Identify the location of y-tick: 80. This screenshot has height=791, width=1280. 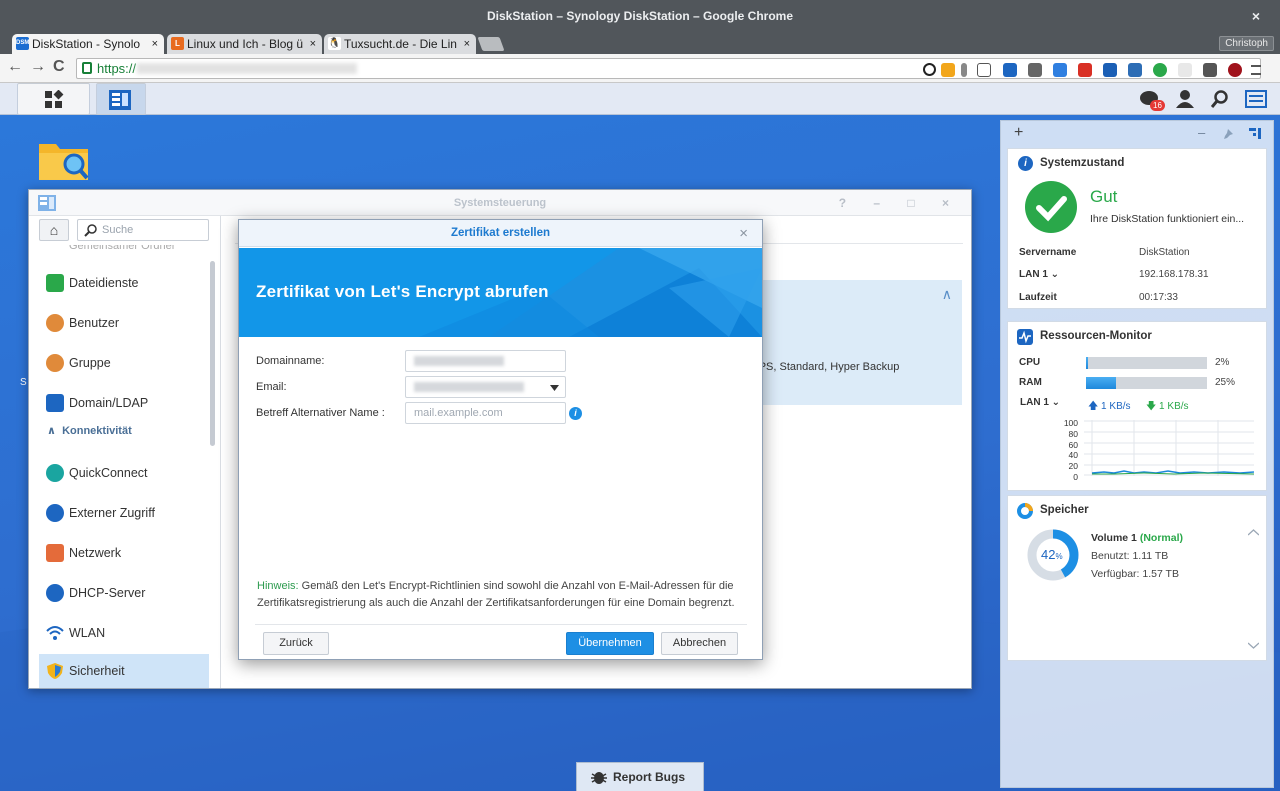
(1073, 433).